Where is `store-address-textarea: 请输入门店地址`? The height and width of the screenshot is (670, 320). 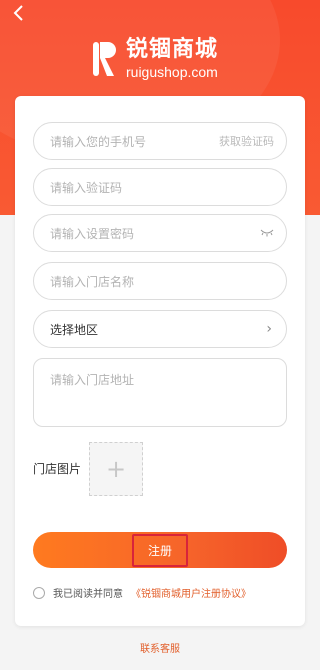
store-address-textarea: 请输入门店地址 is located at coordinates (160, 392).